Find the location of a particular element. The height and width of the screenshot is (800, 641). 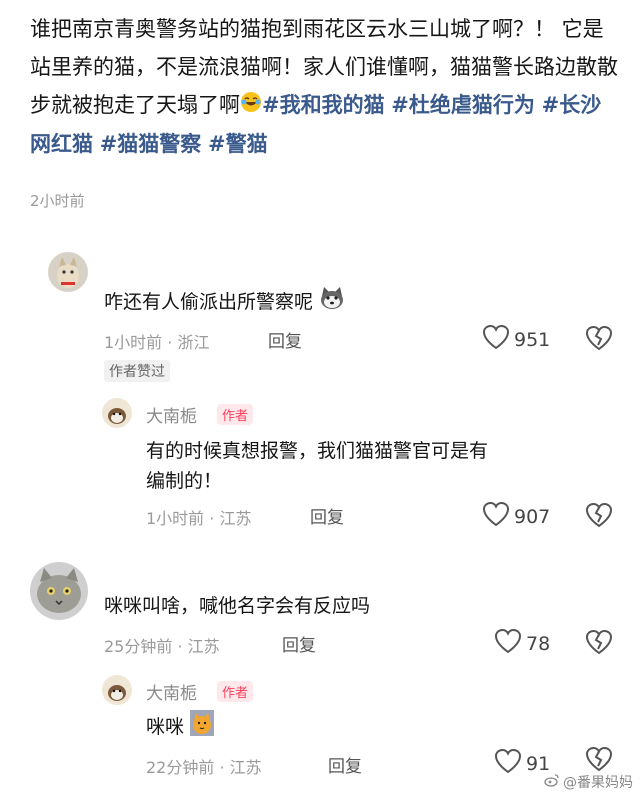

husky-emoji-icon is located at coordinates (332, 302).